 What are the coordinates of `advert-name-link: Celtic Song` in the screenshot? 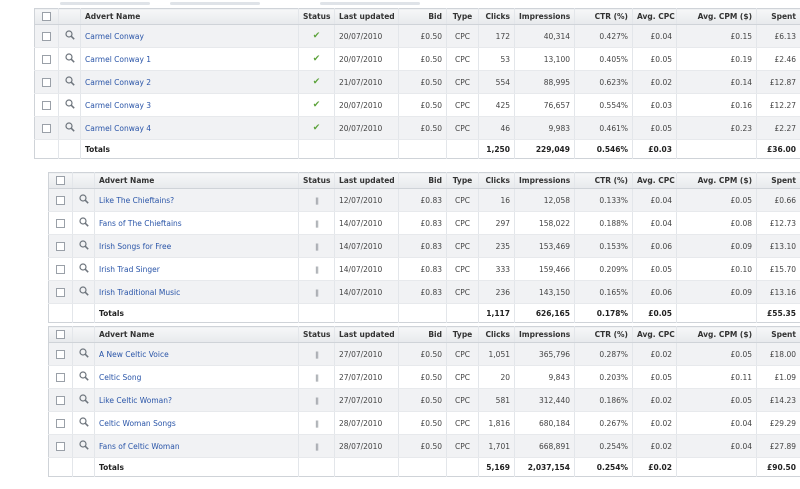 It's located at (120, 377).